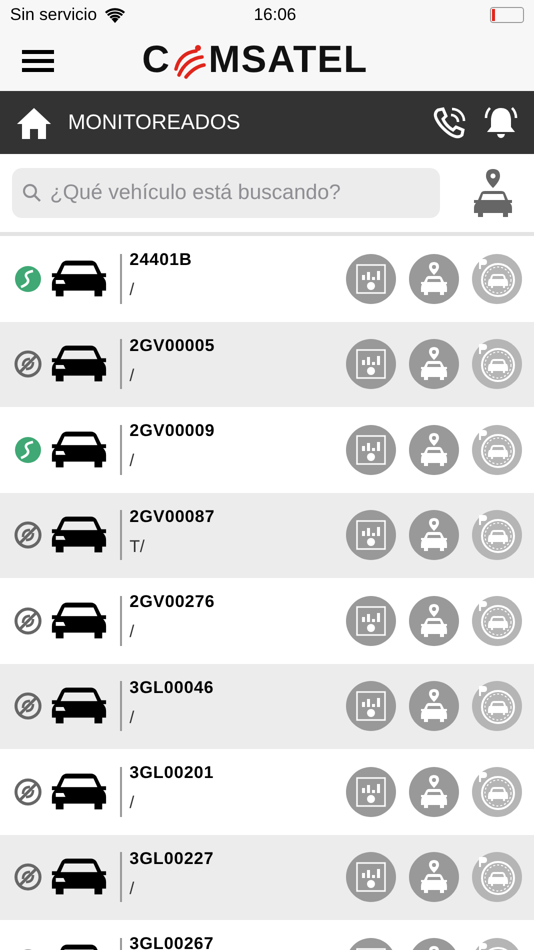 This screenshot has height=950, width=534. I want to click on vehicle-plate: 2GV00009, so click(172, 431).